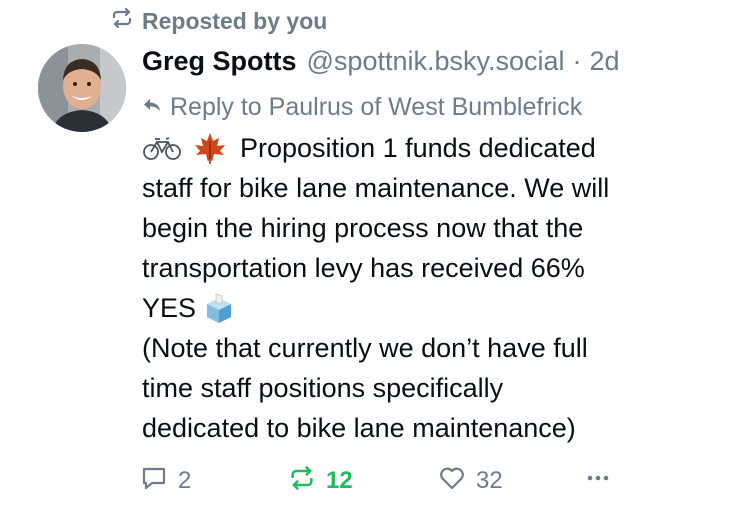  I want to click on post-line: staff for bike lane maintenance. We will, so click(437, 188).